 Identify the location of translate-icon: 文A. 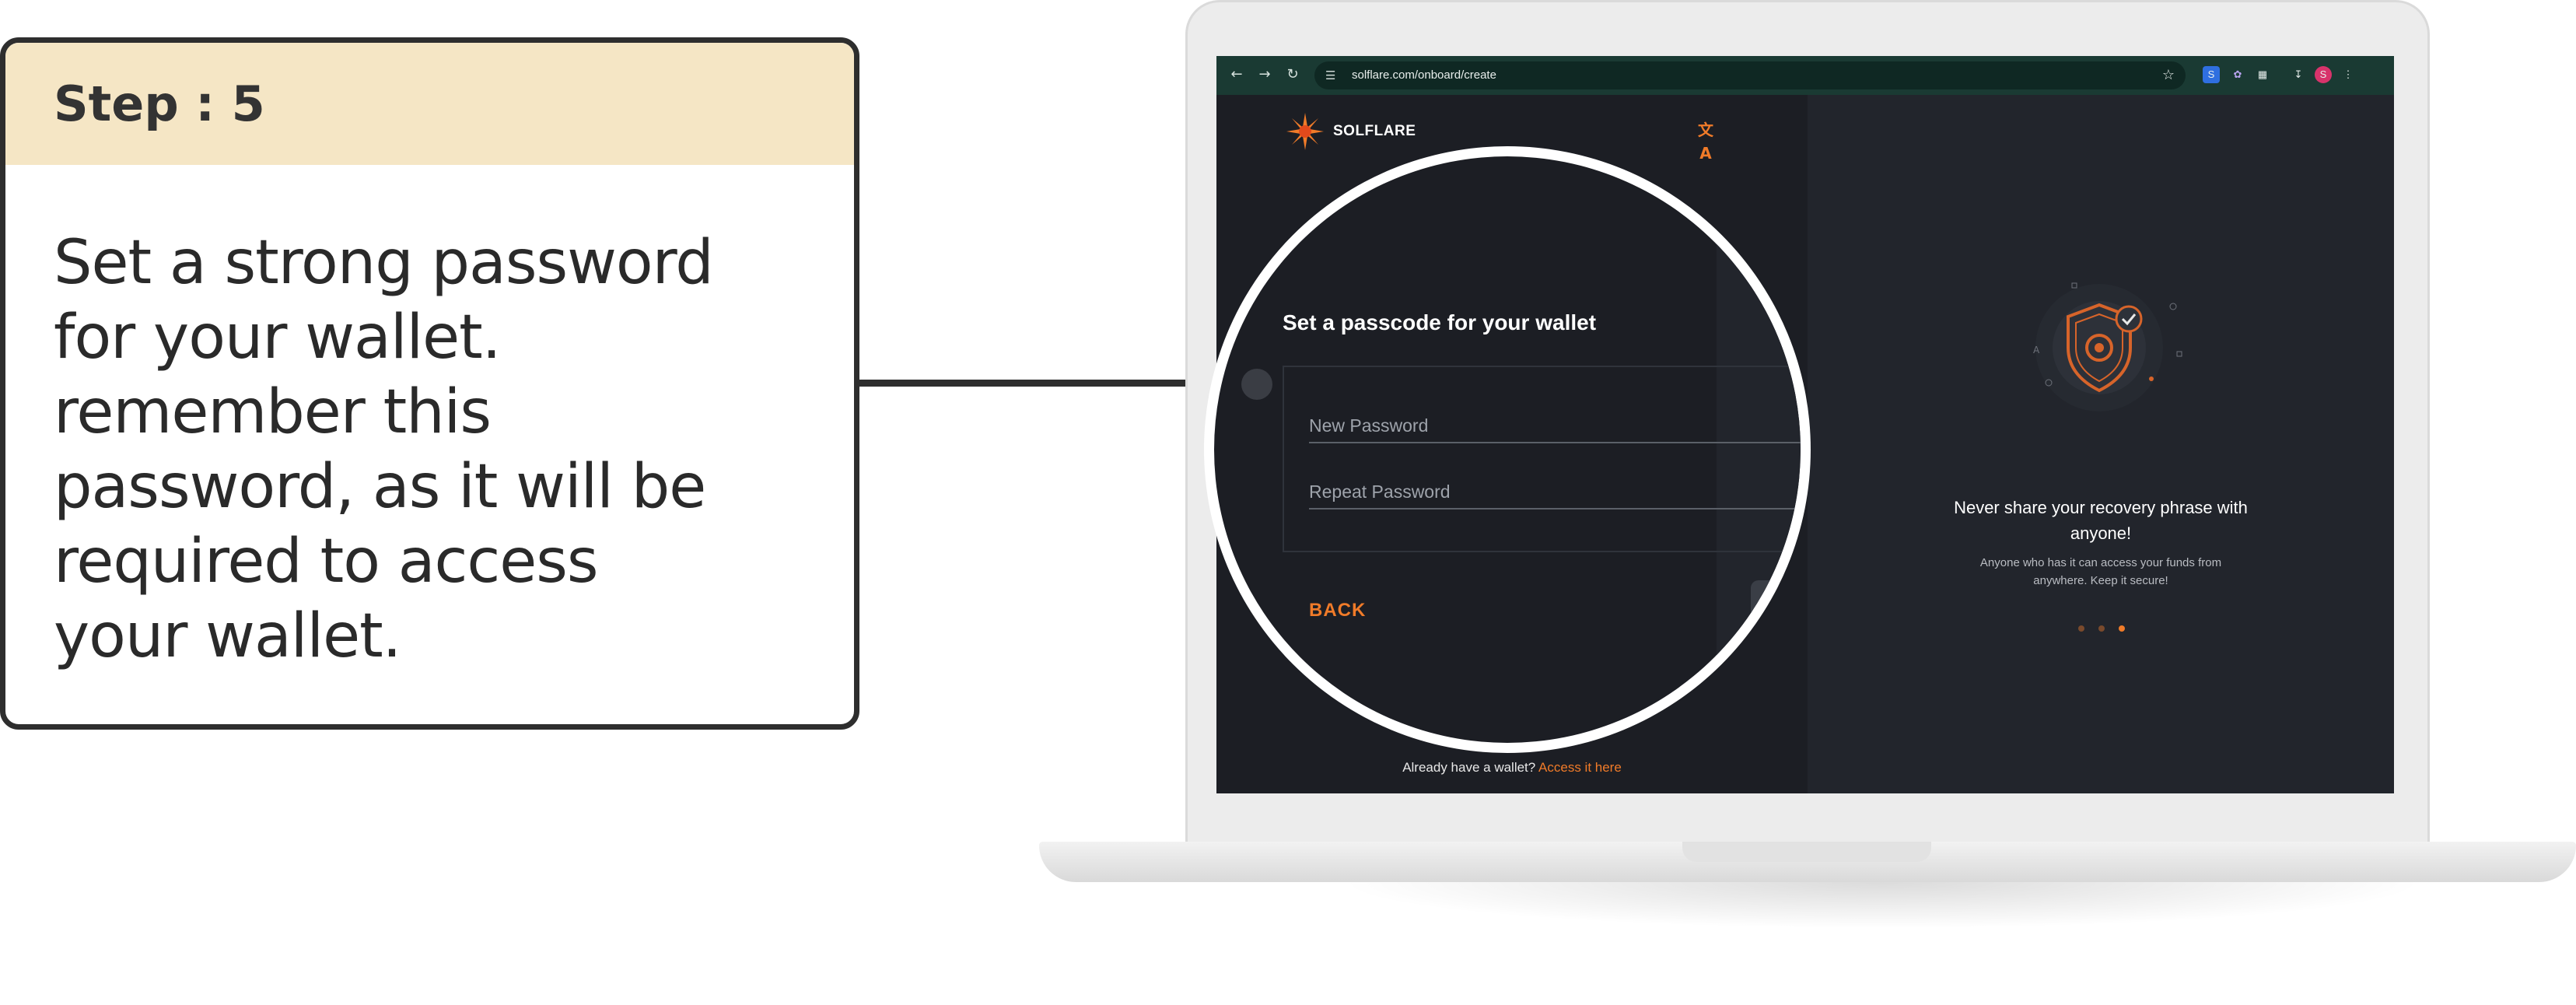
(1705, 141).